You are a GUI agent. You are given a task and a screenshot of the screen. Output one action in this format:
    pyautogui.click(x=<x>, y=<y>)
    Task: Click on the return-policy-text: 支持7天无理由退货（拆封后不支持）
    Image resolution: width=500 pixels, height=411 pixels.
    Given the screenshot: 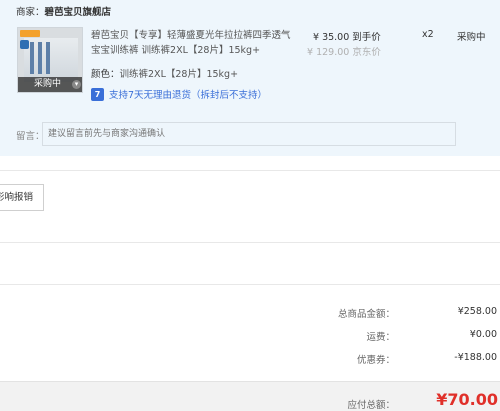 What is the action you would take?
    pyautogui.click(x=188, y=95)
    